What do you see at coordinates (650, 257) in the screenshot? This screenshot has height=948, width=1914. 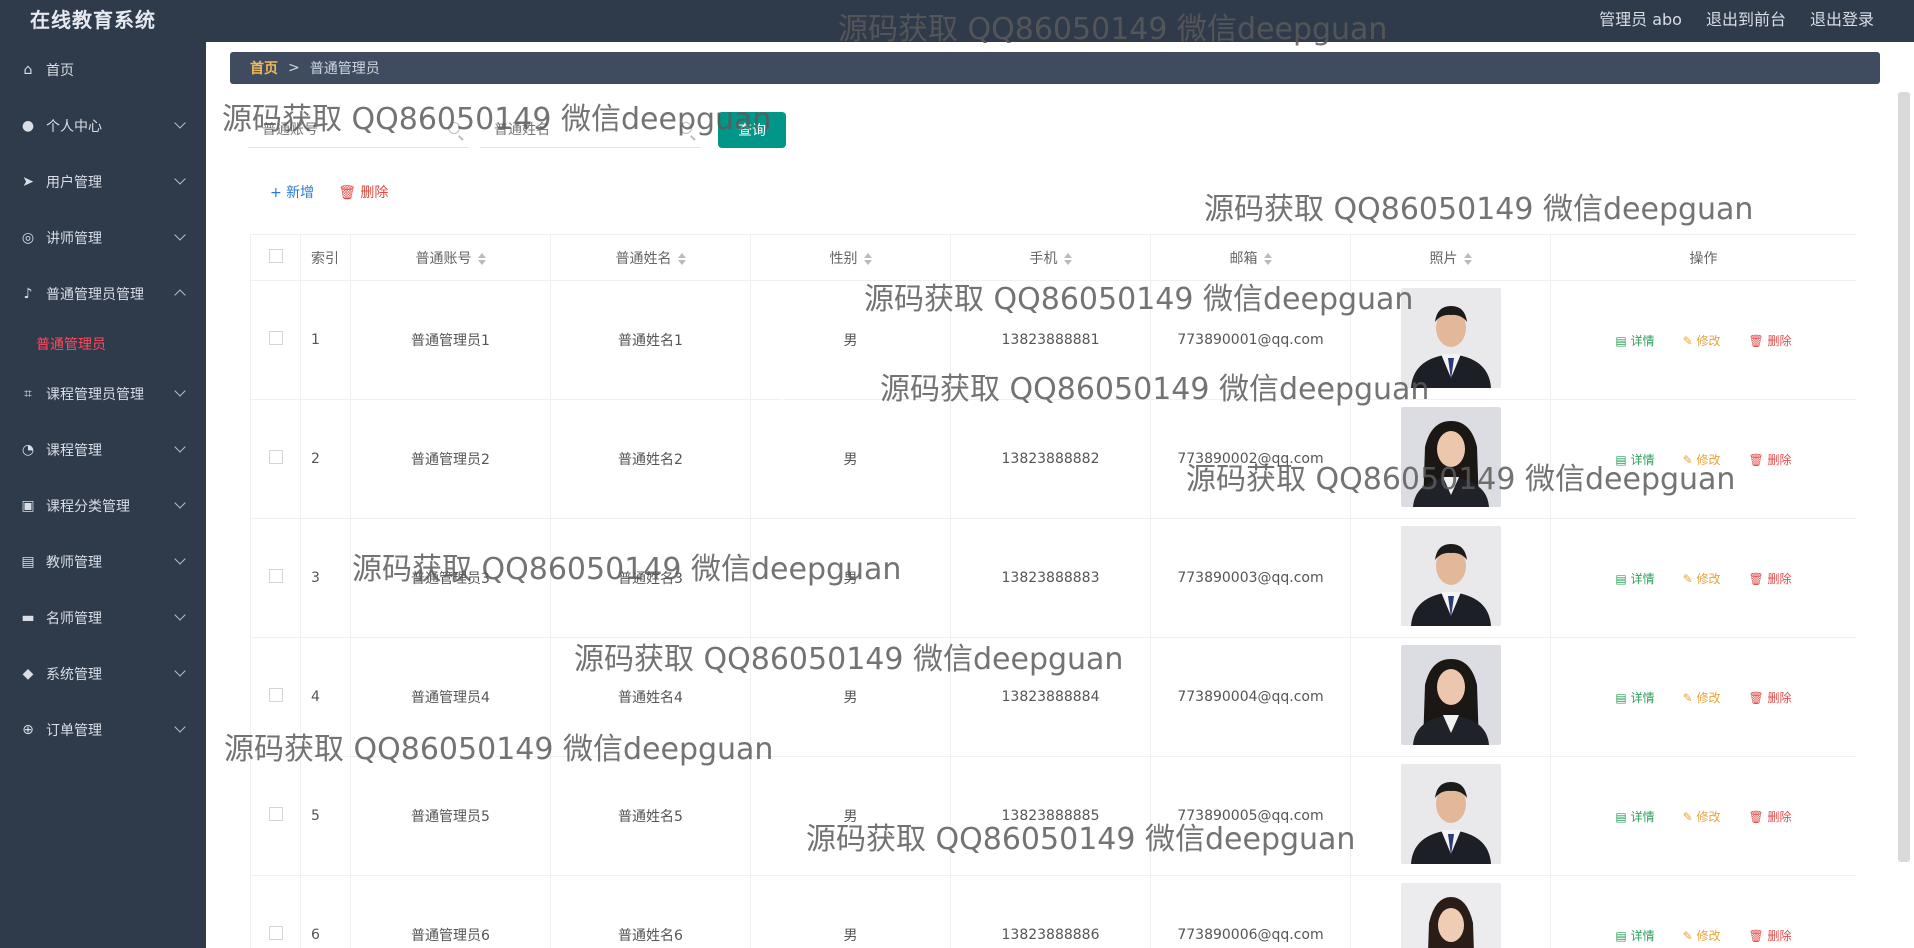 I see `header-name: 普通姓名` at bounding box center [650, 257].